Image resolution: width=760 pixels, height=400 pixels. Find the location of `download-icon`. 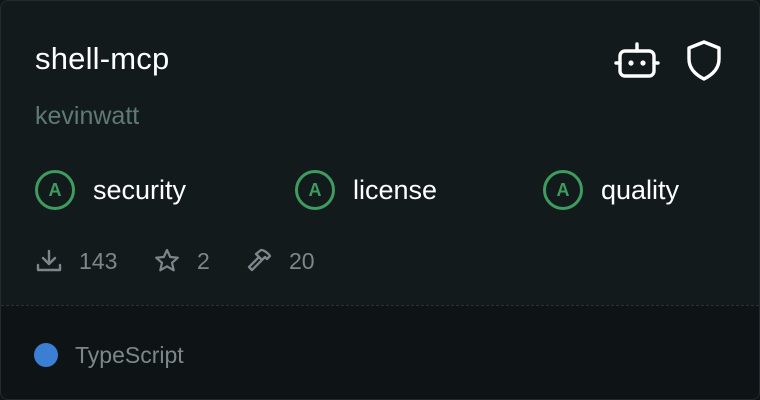

download-icon is located at coordinates (49, 260).